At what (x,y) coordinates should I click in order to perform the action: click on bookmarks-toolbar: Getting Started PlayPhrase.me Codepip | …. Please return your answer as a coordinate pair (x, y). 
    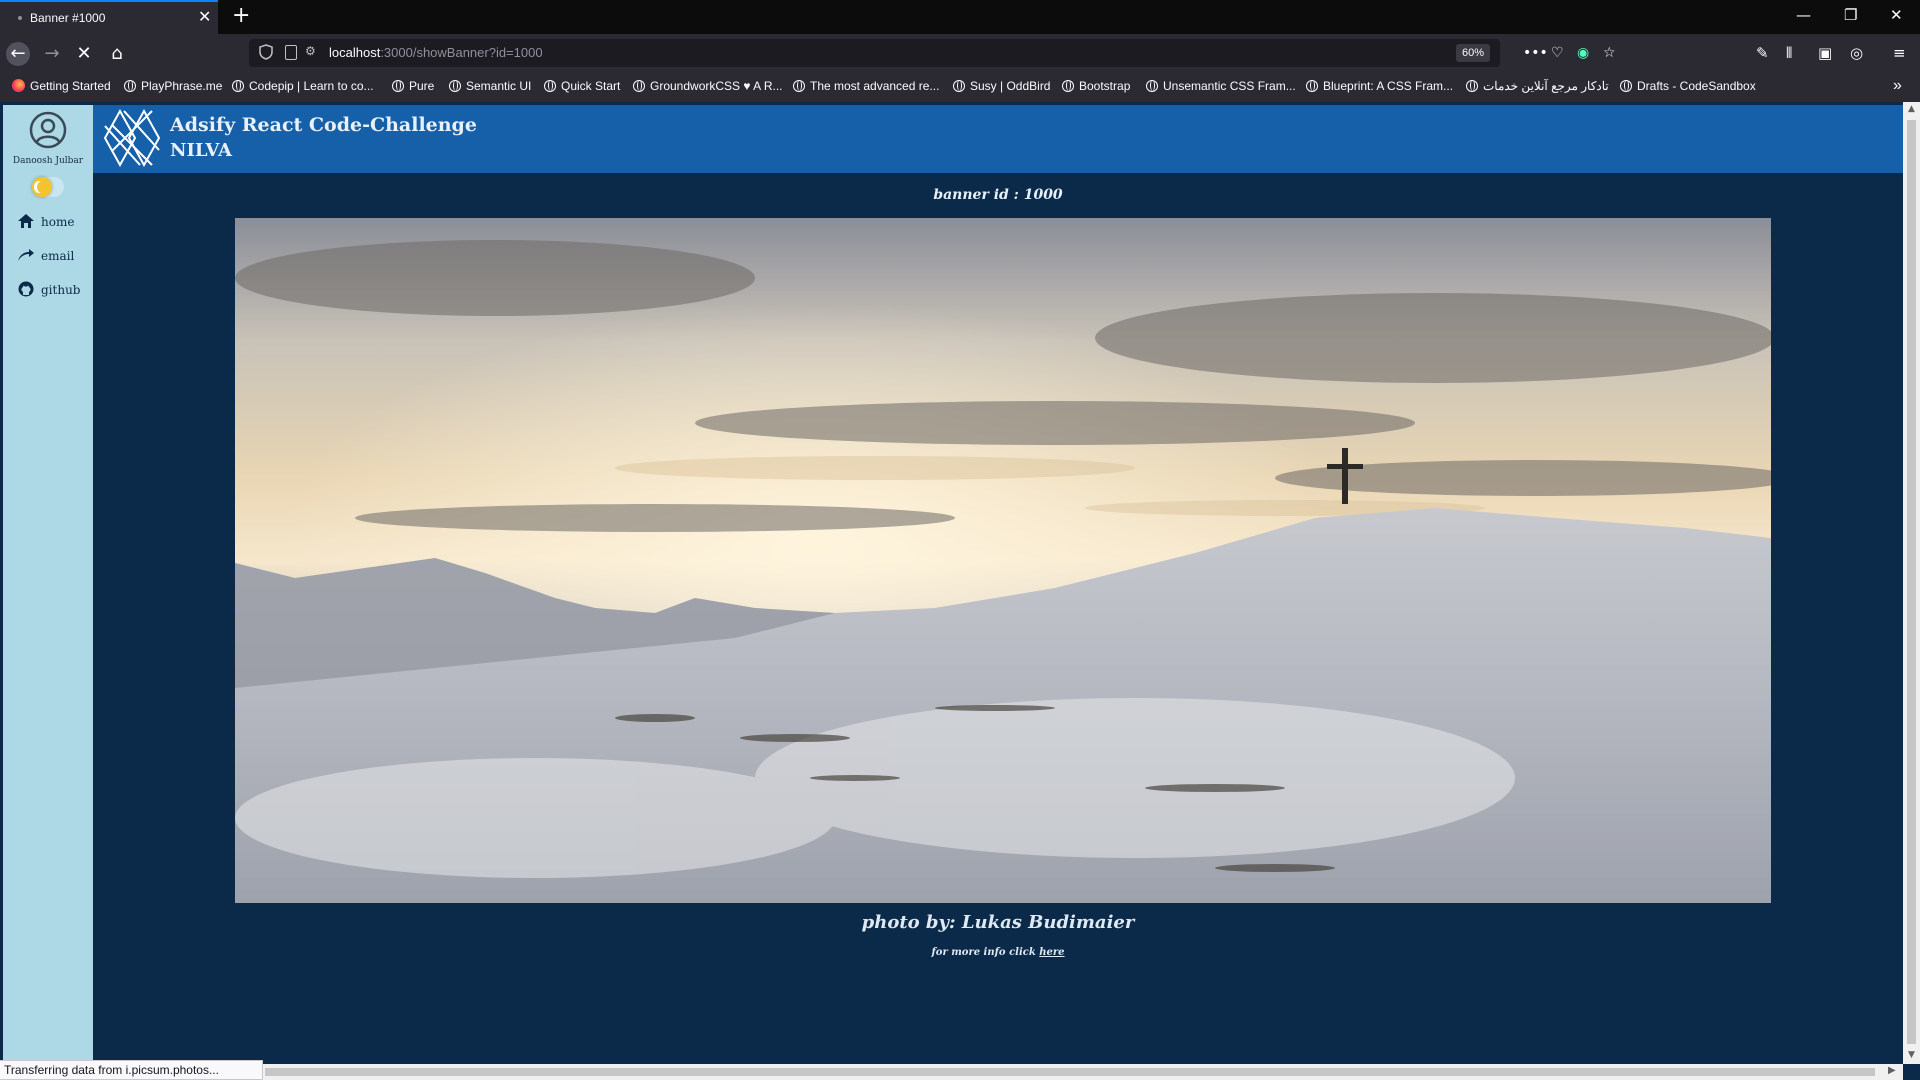
    Looking at the image, I should click on (960, 87).